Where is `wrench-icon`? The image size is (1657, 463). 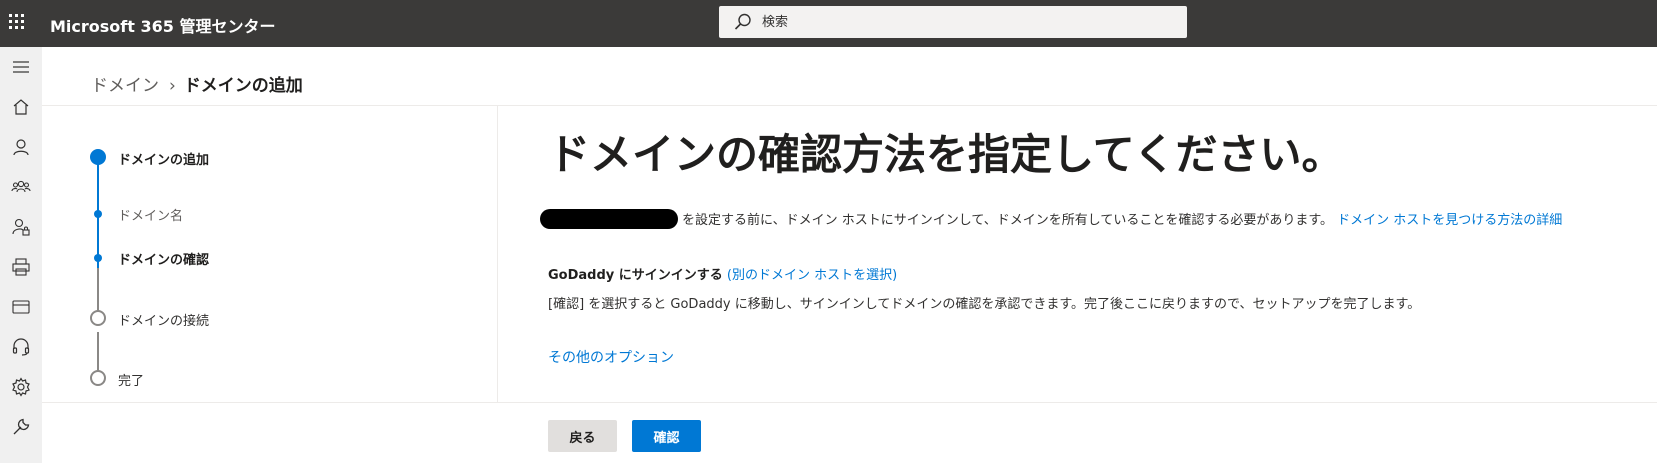 wrench-icon is located at coordinates (21, 427).